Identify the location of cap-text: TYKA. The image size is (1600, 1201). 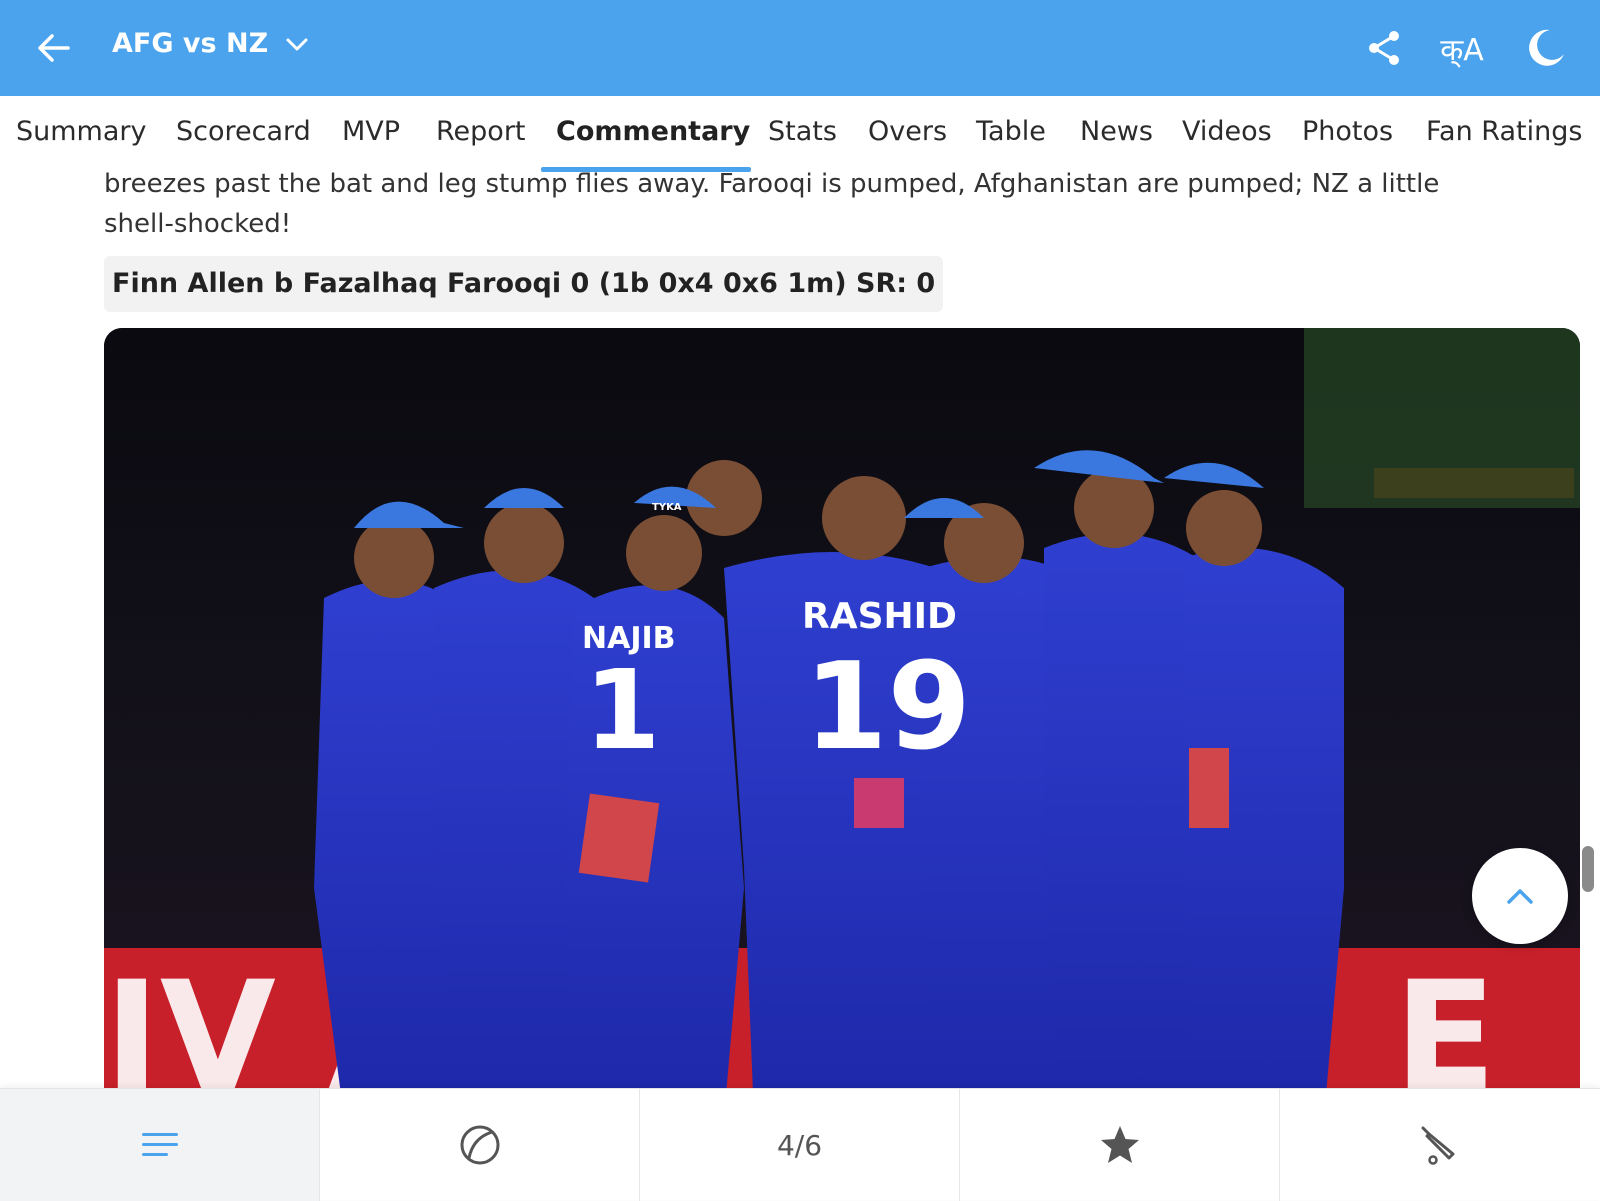
(667, 507).